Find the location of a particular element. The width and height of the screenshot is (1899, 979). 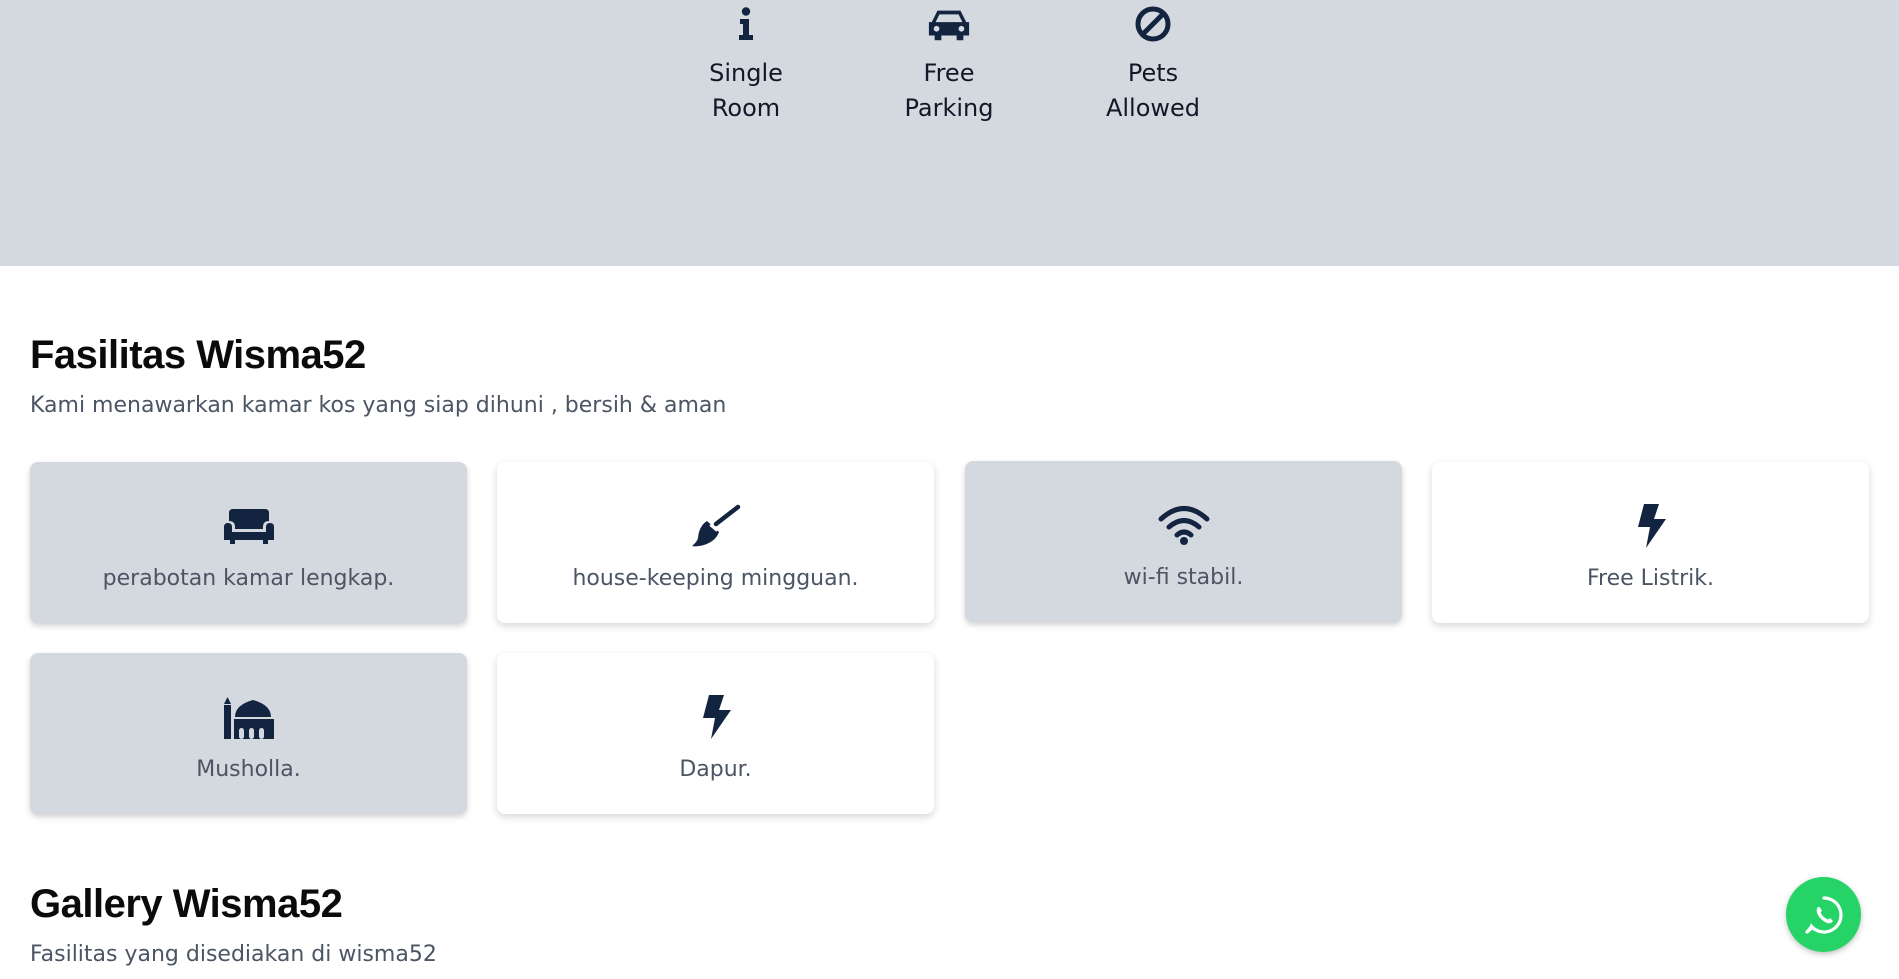

facility-card-housekeeping: house-keeping mingguan. is located at coordinates (715, 542).